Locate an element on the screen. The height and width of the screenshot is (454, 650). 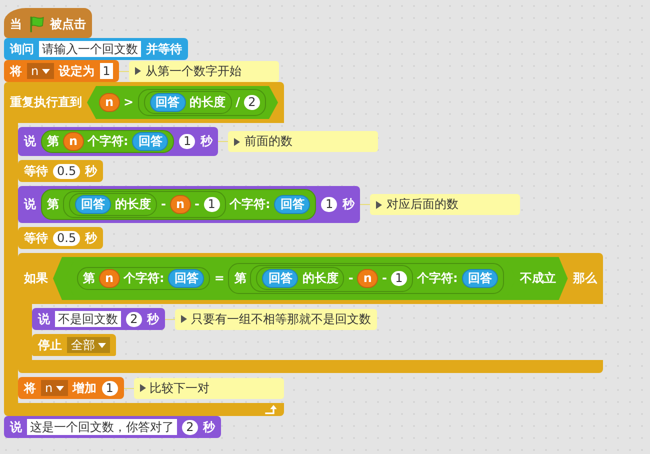
command-block: 将 n 设定为 1 is located at coordinates (62, 71).